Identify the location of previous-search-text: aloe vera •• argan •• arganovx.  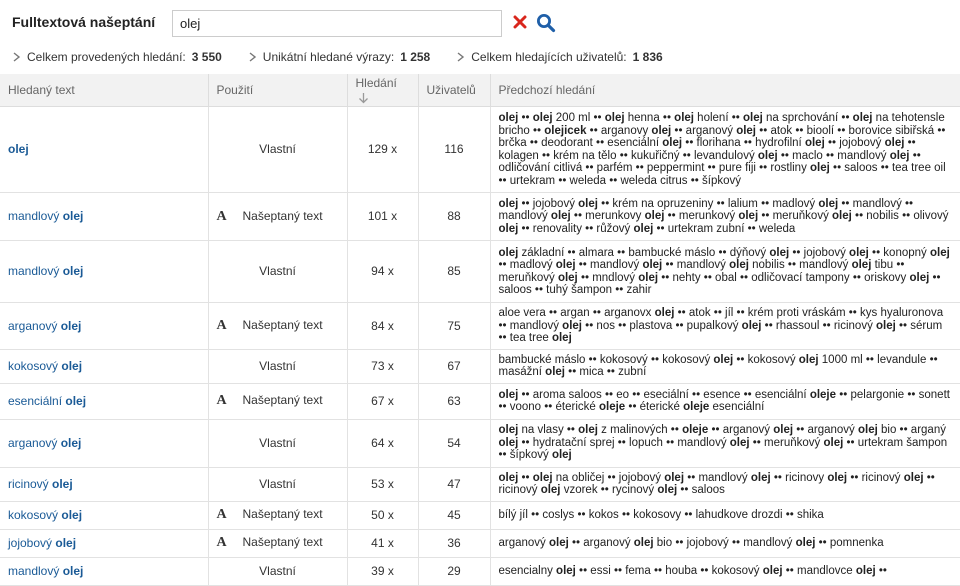
(576, 313).